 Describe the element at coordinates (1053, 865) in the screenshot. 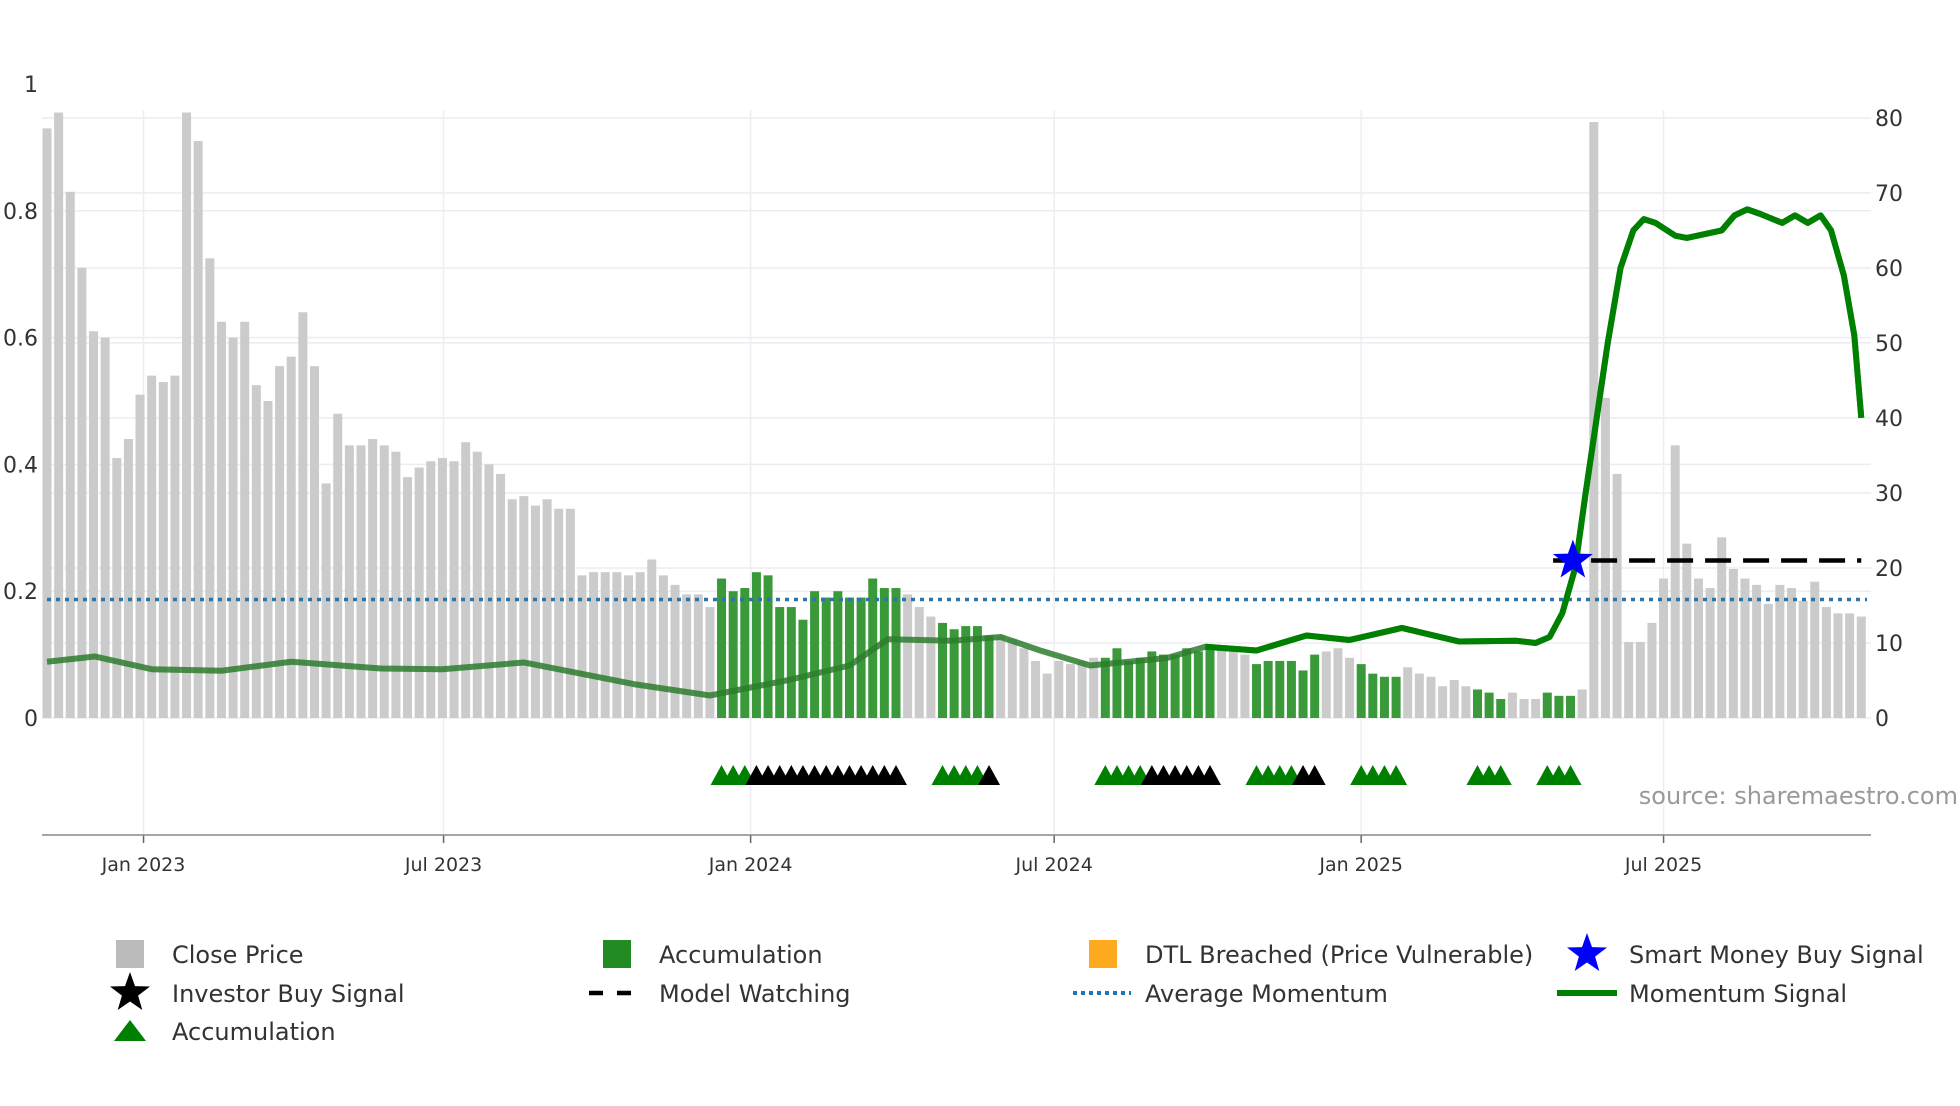

I see `x-tick-label: Jul 2024` at that location.